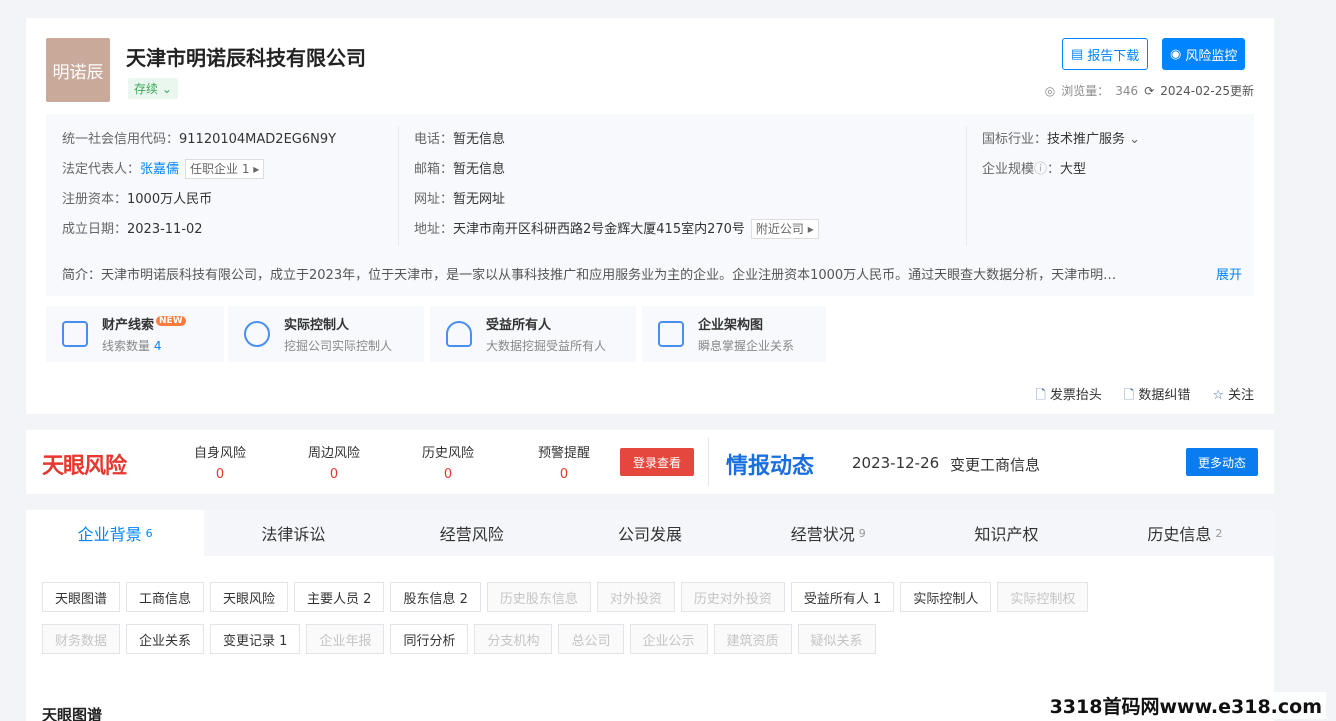 The height and width of the screenshot is (721, 1336). What do you see at coordinates (345, 639) in the screenshot?
I see `chip-4: 企业年报` at bounding box center [345, 639].